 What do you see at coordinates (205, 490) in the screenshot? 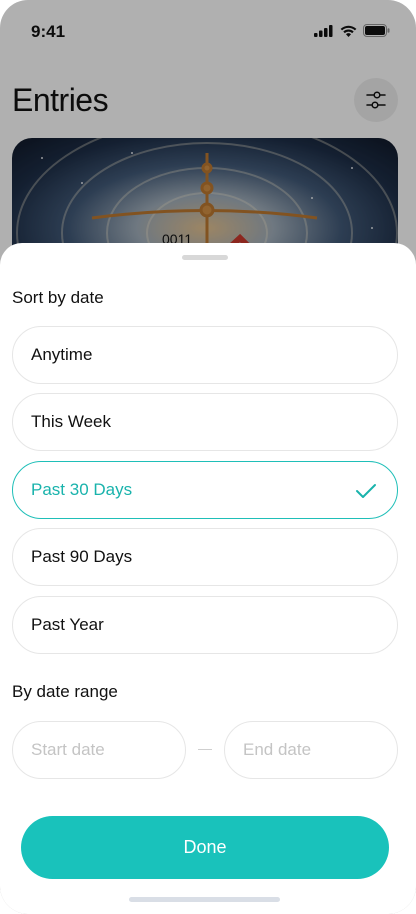
I see `option-past-30-days: Past 30 Days` at bounding box center [205, 490].